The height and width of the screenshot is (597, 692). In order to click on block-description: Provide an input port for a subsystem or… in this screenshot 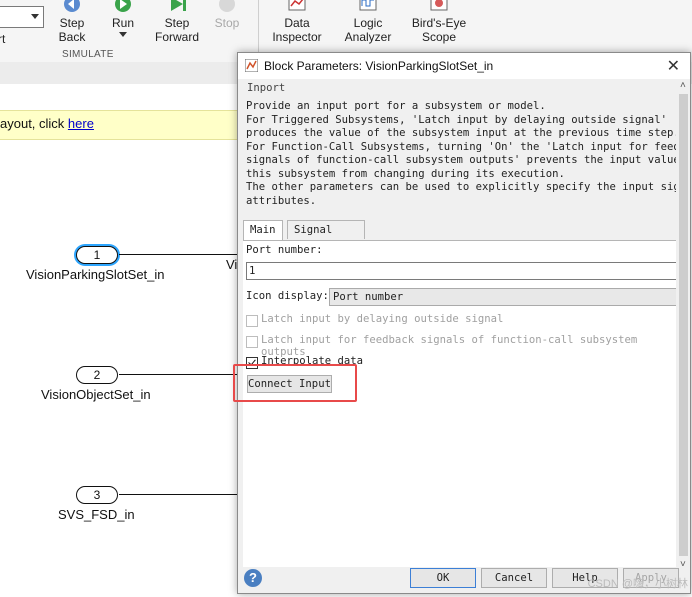, I will do `click(461, 153)`.